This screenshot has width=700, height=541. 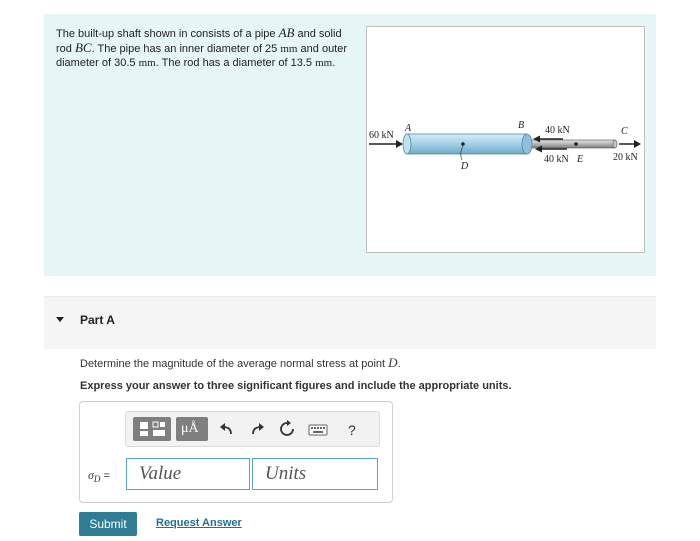 I want to click on units-button: μÅ, so click(x=192, y=429).